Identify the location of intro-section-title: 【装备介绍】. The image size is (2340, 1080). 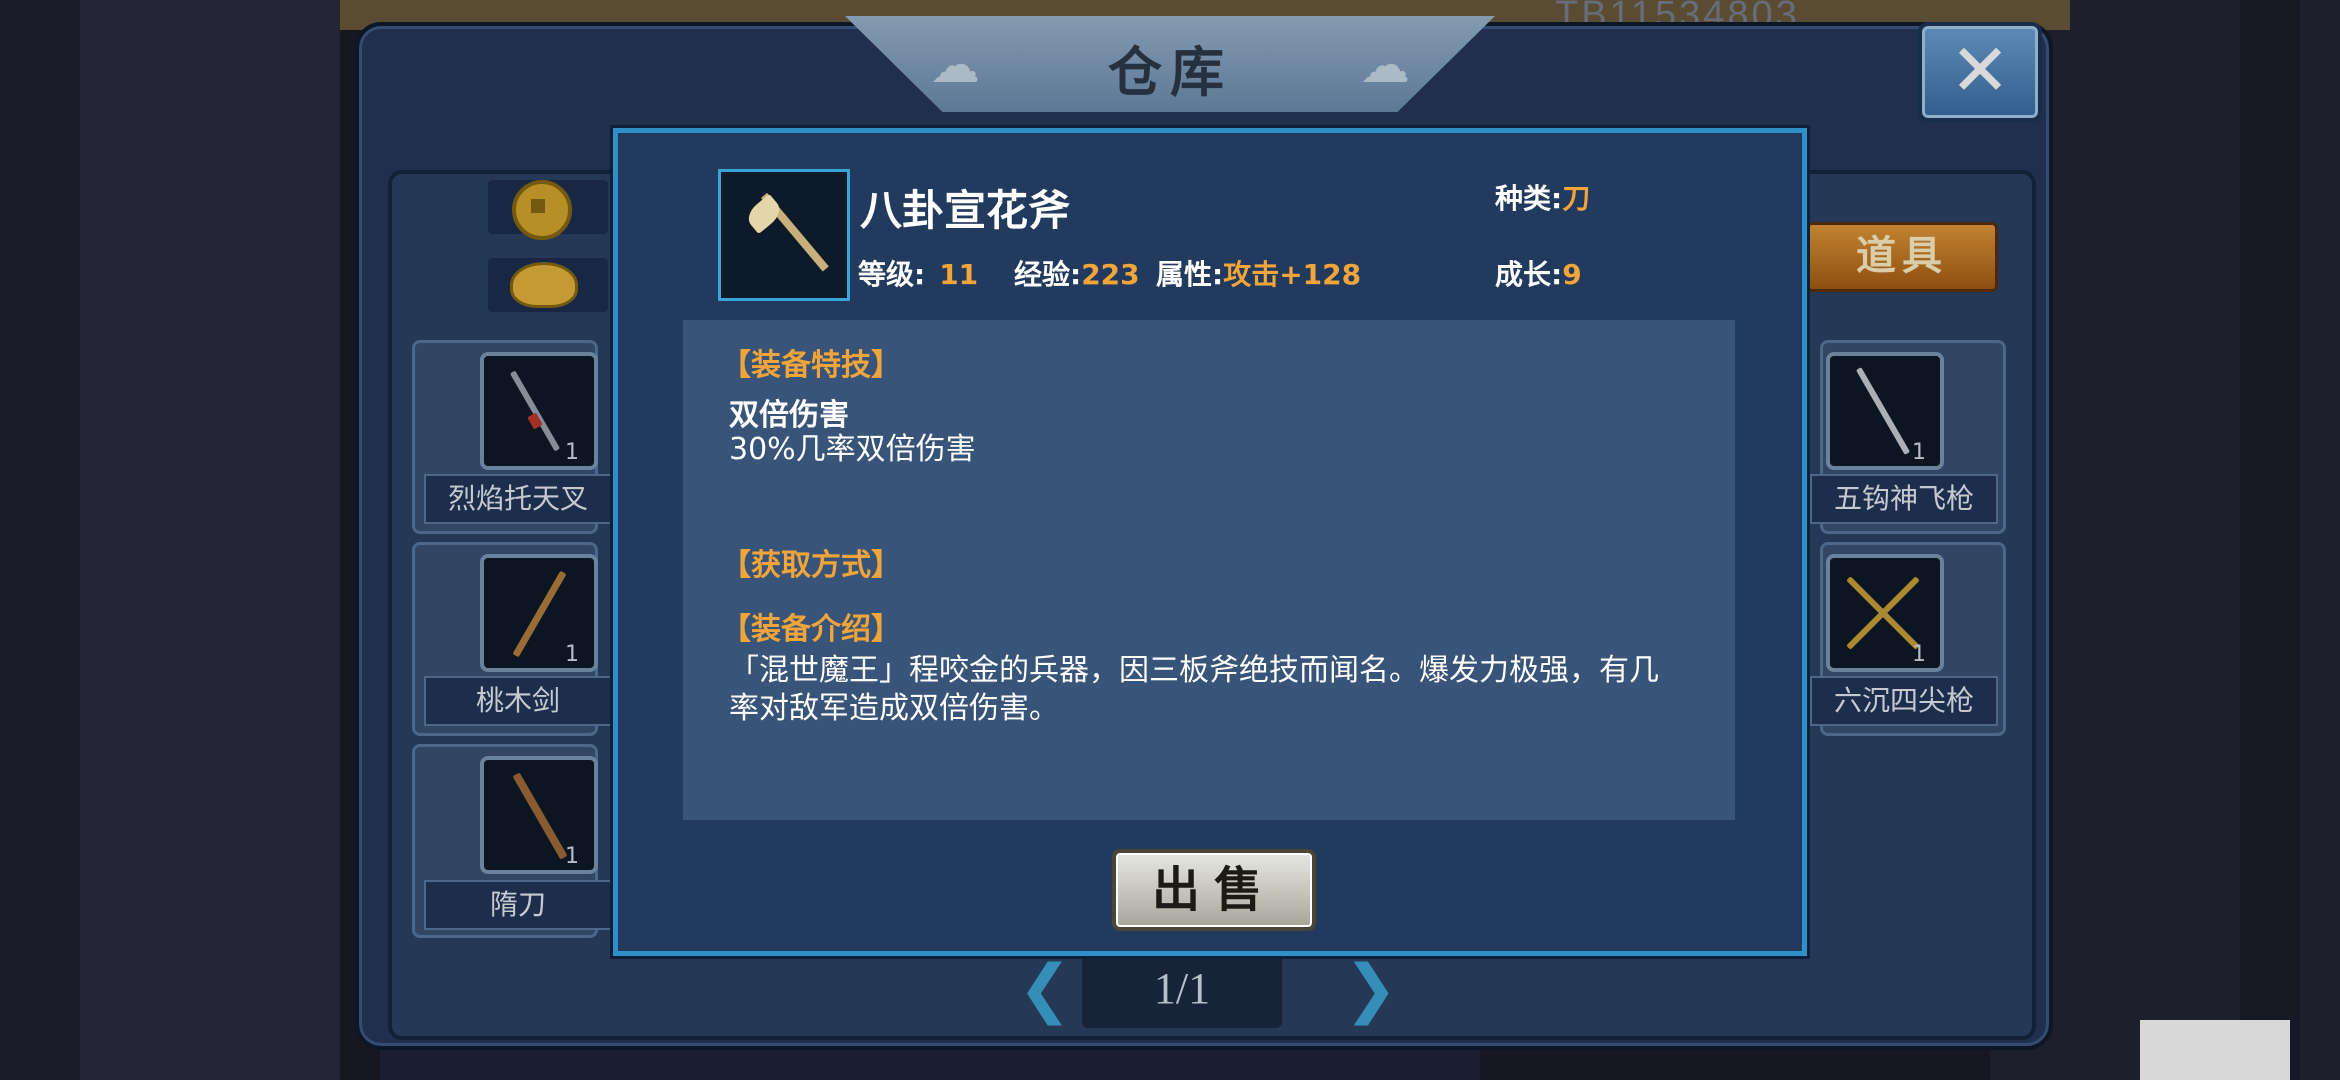
(811, 629).